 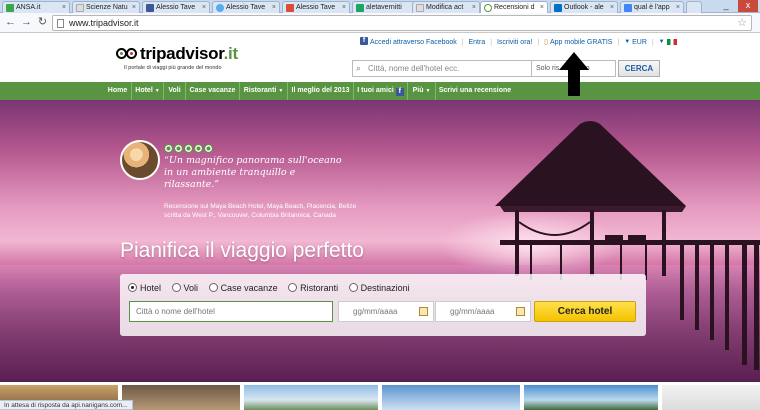 I want to click on nav-item-case-vacanze: Case vacanze, so click(x=213, y=91).